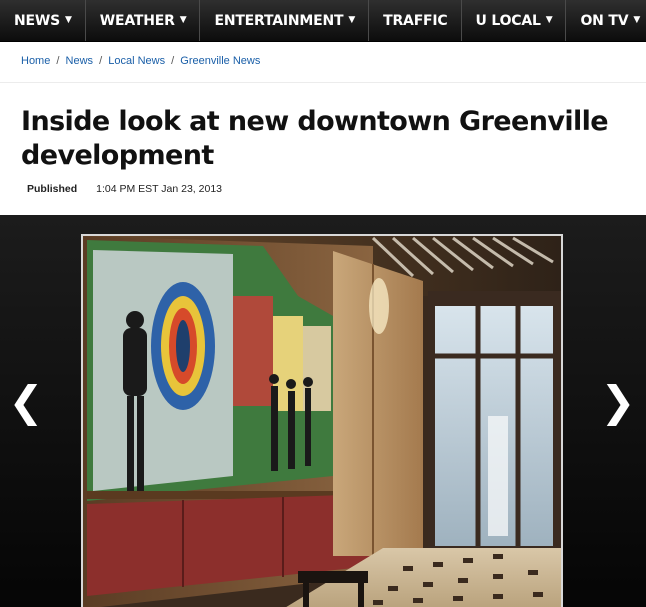  I want to click on gallery-next-button: ❯, so click(618, 402).